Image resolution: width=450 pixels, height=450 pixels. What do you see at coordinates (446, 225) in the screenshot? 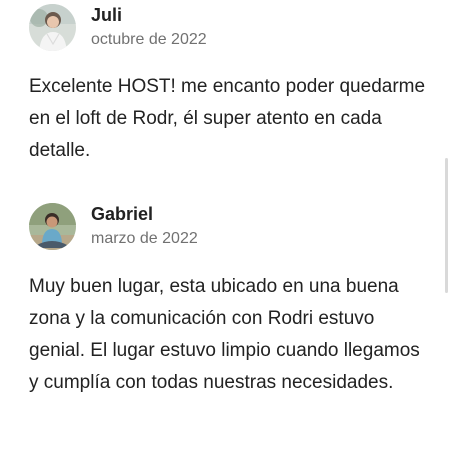
I see `scrollbar` at bounding box center [446, 225].